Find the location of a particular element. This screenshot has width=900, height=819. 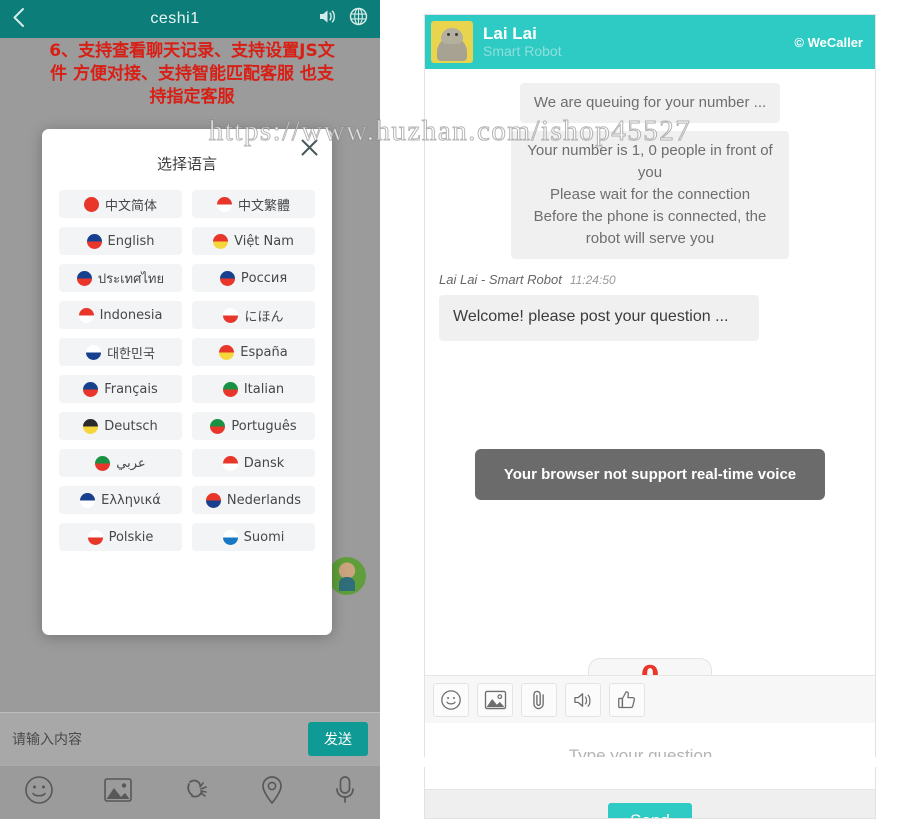

paperclip-icon is located at coordinates (539, 699).